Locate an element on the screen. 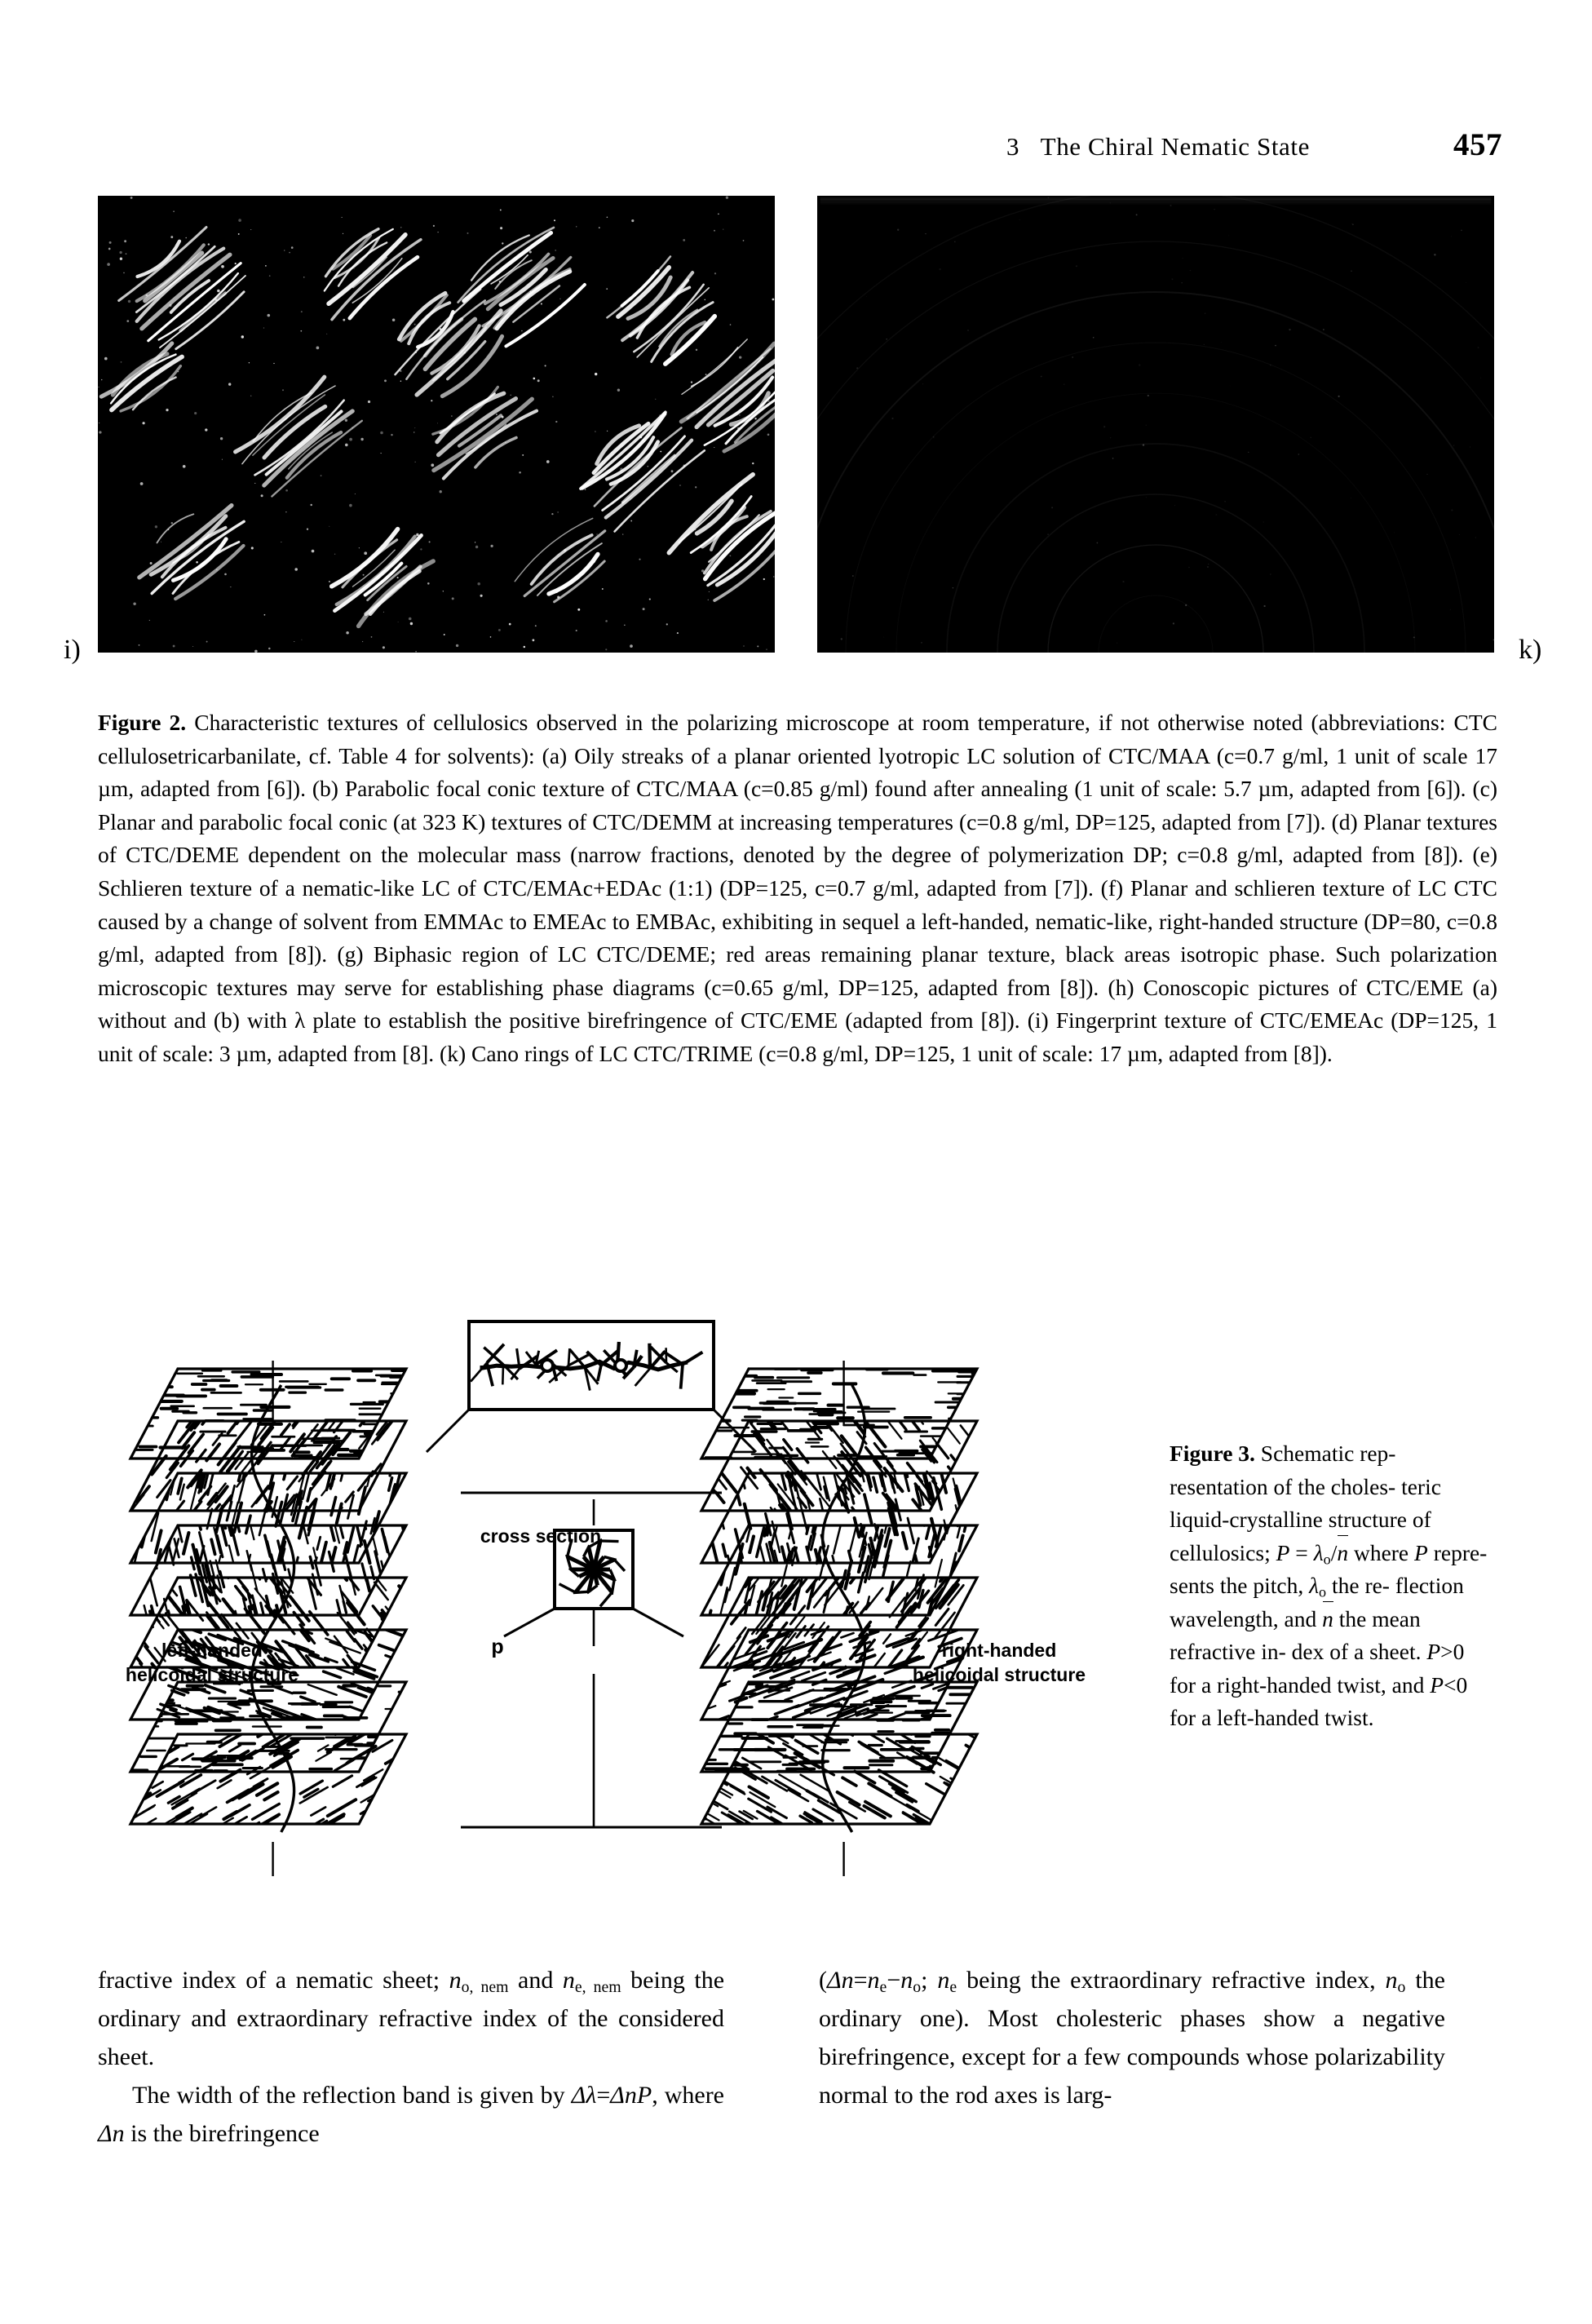 This screenshot has width=1592, height=2324. plate-label-i: i) is located at coordinates (72, 650).